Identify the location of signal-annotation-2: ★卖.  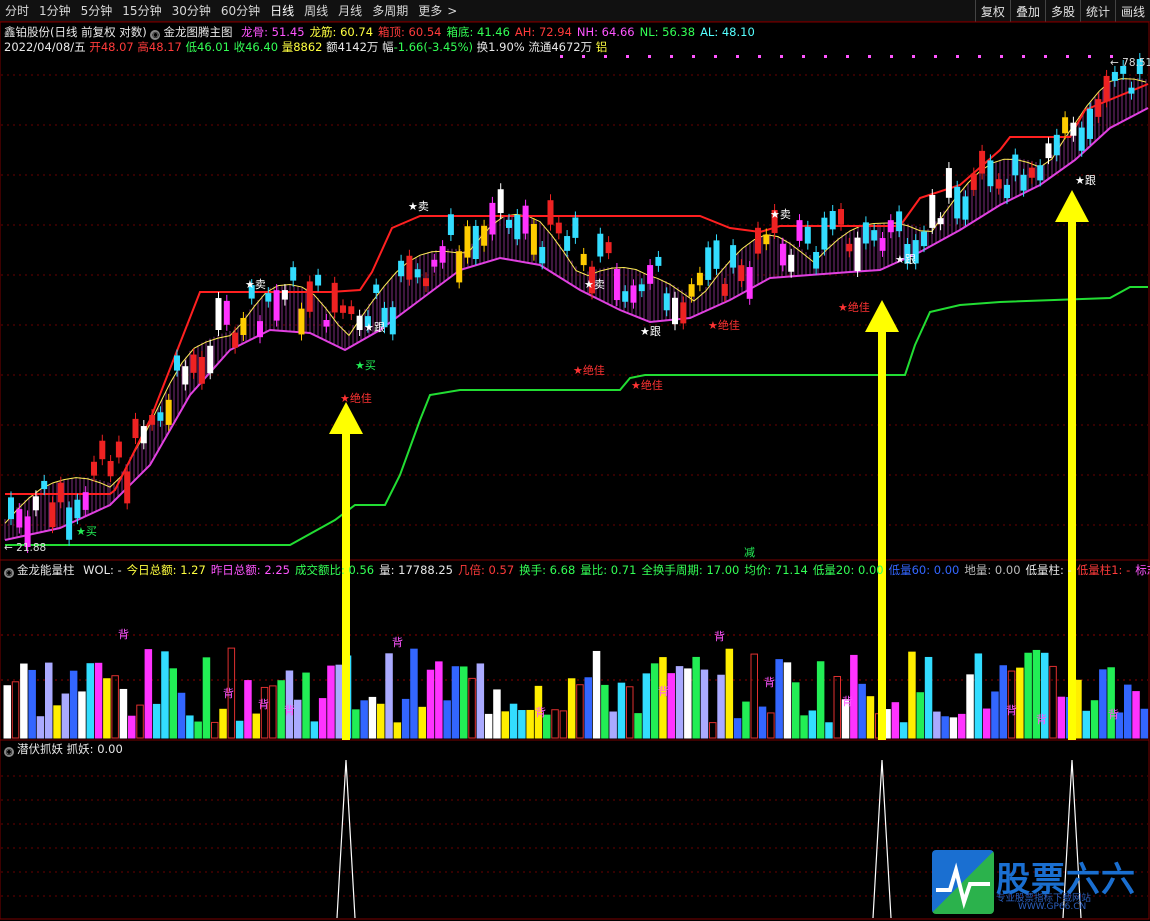
(594, 284).